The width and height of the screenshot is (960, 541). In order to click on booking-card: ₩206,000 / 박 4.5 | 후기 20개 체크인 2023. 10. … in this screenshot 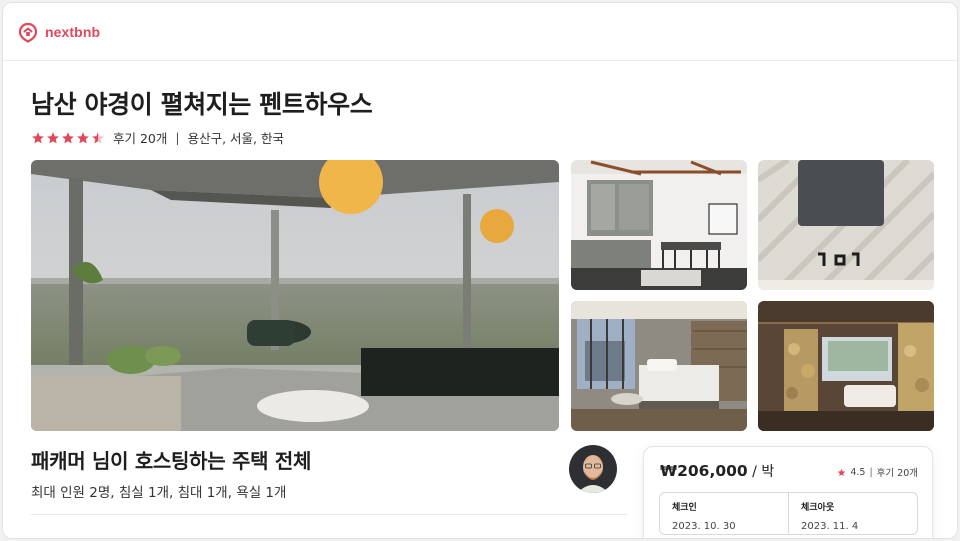, I will do `click(788, 492)`.